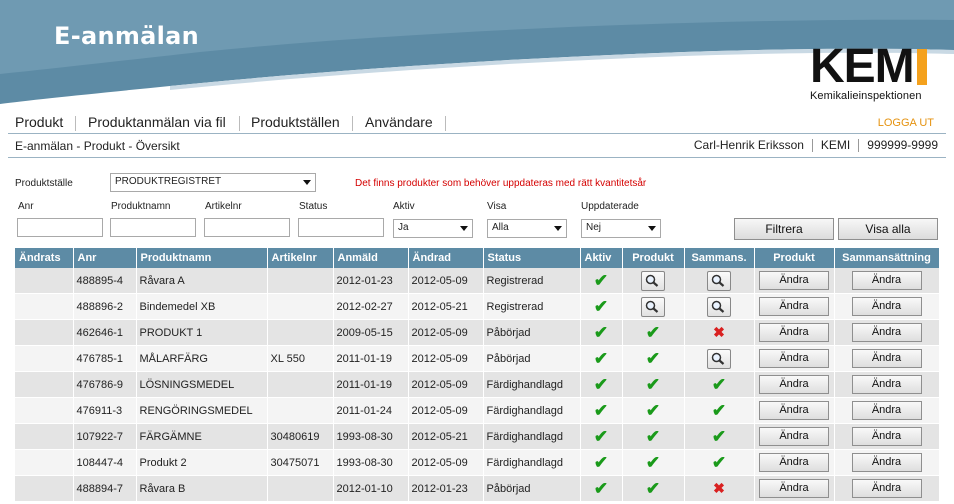 Image resolution: width=954 pixels, height=504 pixels. What do you see at coordinates (300, 258) in the screenshot?
I see `column-header-artikelnr: Artikelnr` at bounding box center [300, 258].